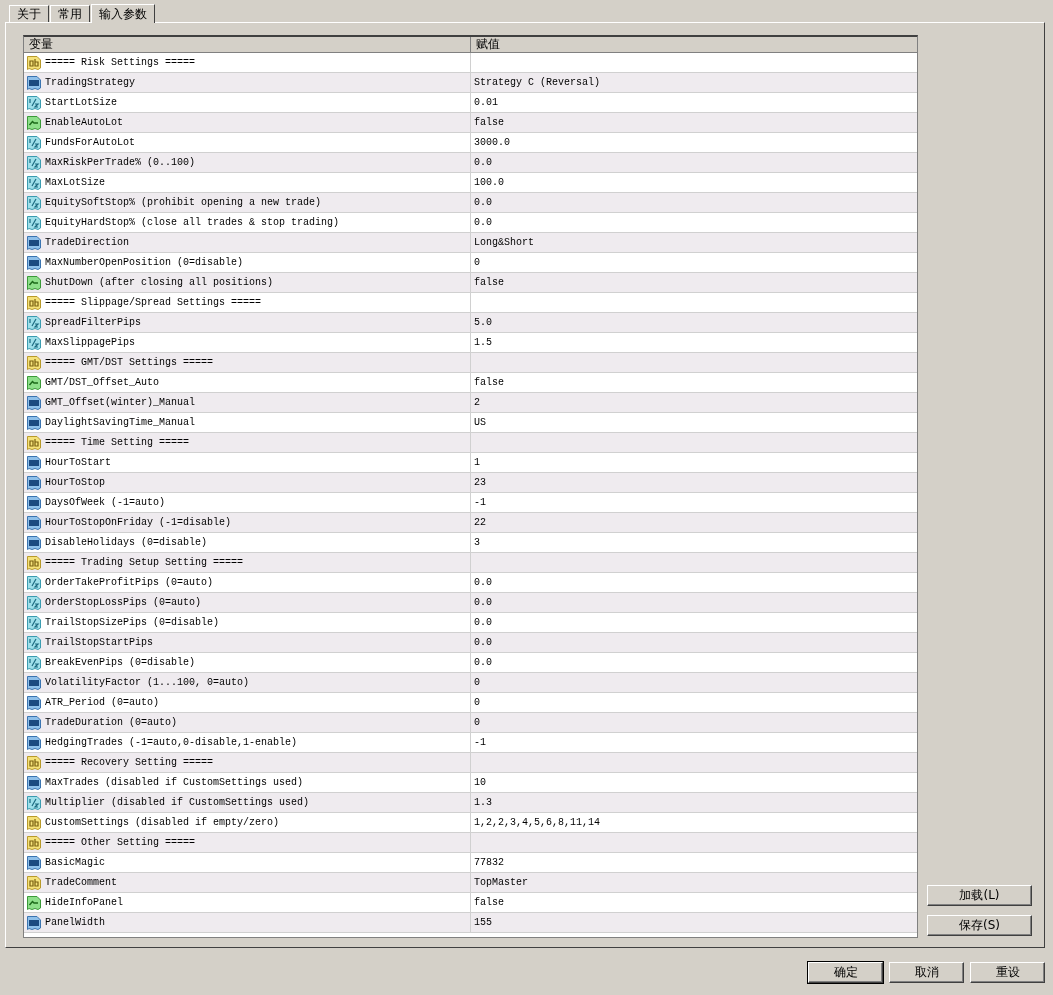 This screenshot has height=995, width=1053. Describe the element at coordinates (102, 702) in the screenshot. I see `parameter-name: ATR_Period (0=auto)` at that location.